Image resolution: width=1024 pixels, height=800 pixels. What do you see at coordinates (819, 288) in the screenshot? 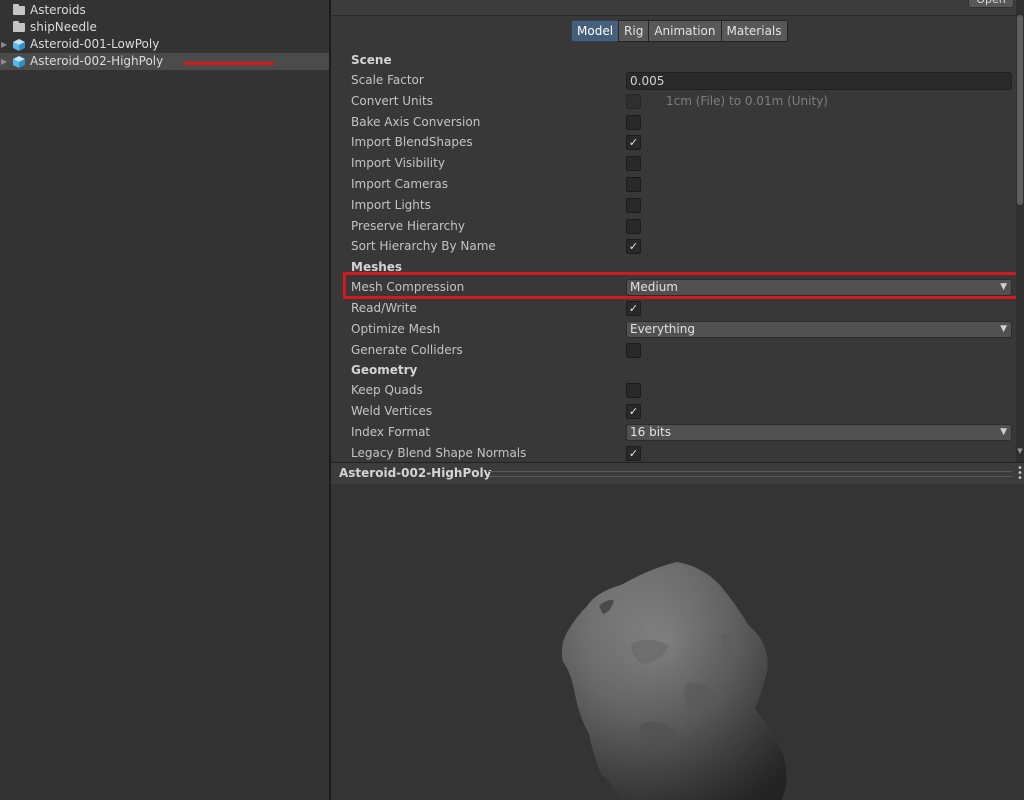
I see `mesh-compression-dropdown: Medium ▼` at bounding box center [819, 288].